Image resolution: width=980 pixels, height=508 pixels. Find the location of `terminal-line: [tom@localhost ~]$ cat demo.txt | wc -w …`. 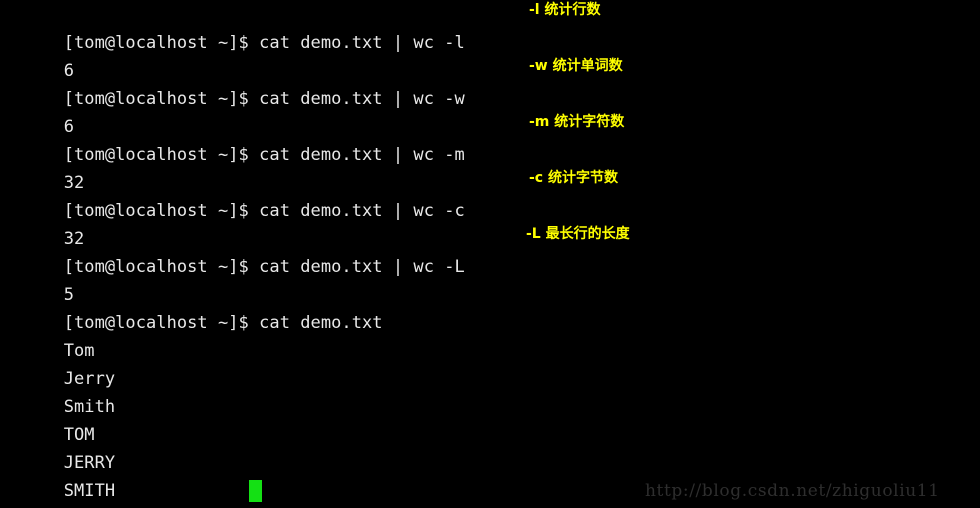

terminal-line: [tom@localhost ~]$ cat demo.txt | wc -w … is located at coordinates (491, 83).